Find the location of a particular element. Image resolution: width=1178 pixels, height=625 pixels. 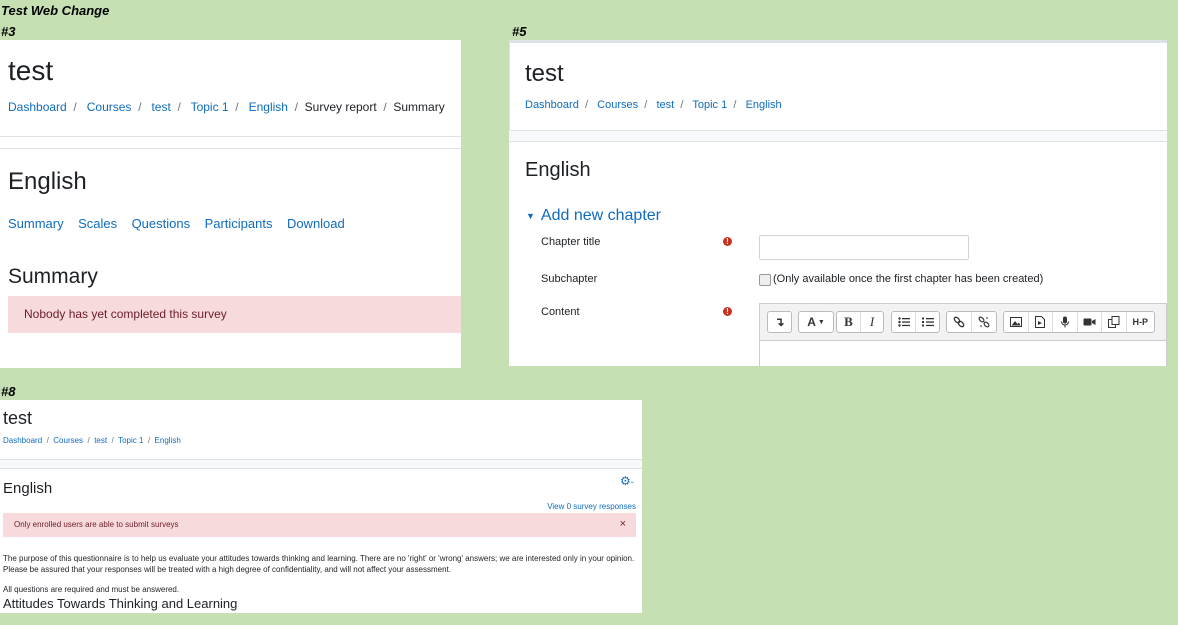

unordered-list-icon is located at coordinates (904, 322).